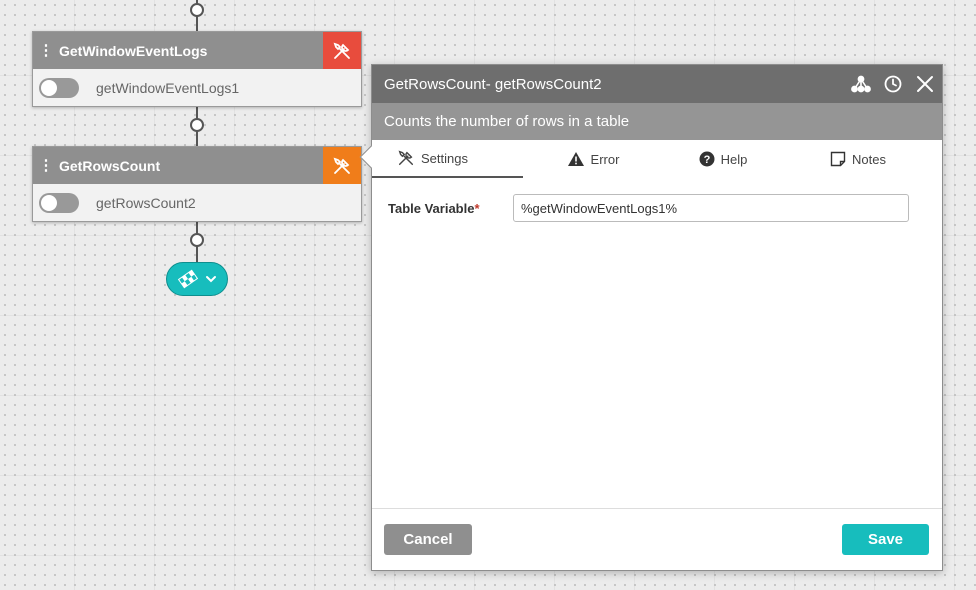 The width and height of the screenshot is (976, 590). What do you see at coordinates (188, 279) in the screenshot?
I see `checkered-flag-icon` at bounding box center [188, 279].